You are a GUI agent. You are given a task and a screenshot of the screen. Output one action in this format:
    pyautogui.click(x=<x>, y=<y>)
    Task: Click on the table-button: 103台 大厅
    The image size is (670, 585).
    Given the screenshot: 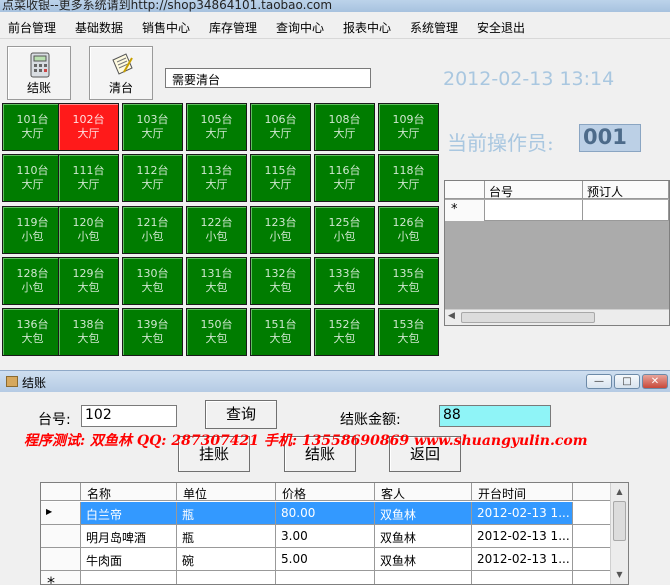 What is the action you would take?
    pyautogui.click(x=152, y=127)
    